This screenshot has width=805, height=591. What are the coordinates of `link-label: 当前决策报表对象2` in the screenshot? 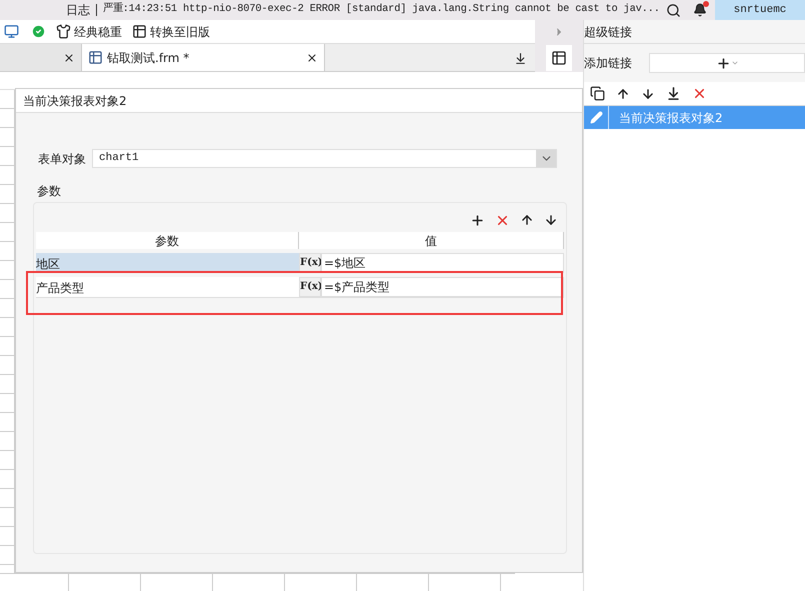 It's located at (670, 118).